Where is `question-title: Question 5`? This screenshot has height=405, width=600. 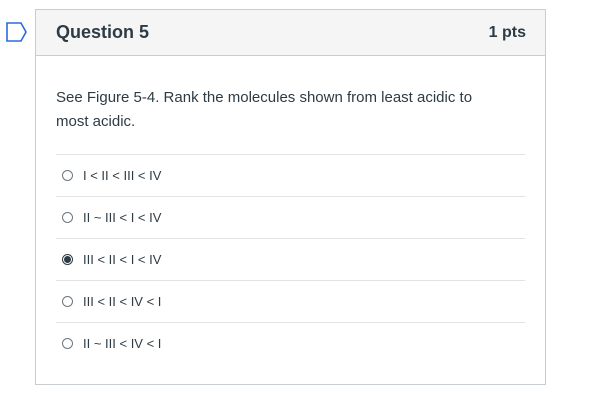 question-title: Question 5 is located at coordinates (103, 32).